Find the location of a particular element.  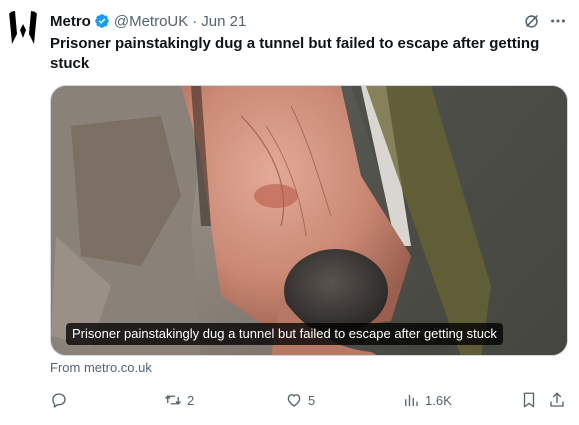

grok-button is located at coordinates (532, 21).